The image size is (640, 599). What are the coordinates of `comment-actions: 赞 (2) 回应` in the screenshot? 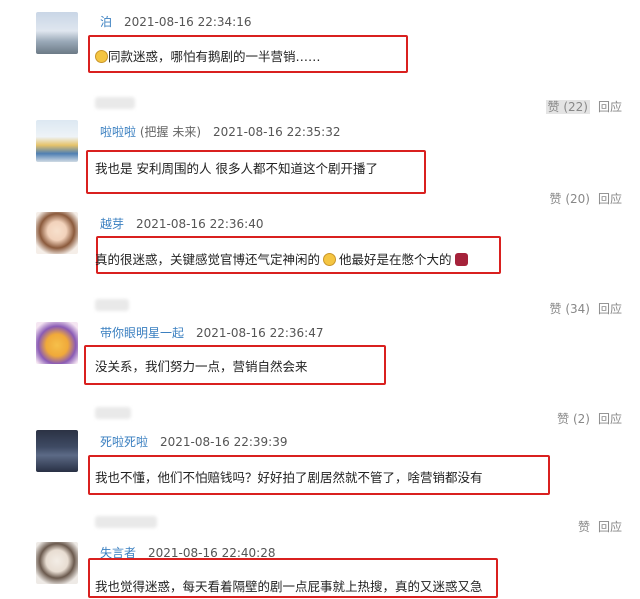 It's located at (585, 418).